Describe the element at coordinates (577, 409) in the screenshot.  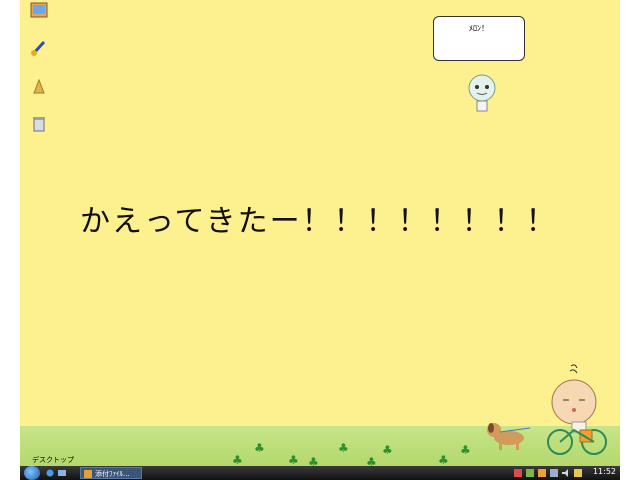
I see `boy-on-bicycle-illustration` at that location.